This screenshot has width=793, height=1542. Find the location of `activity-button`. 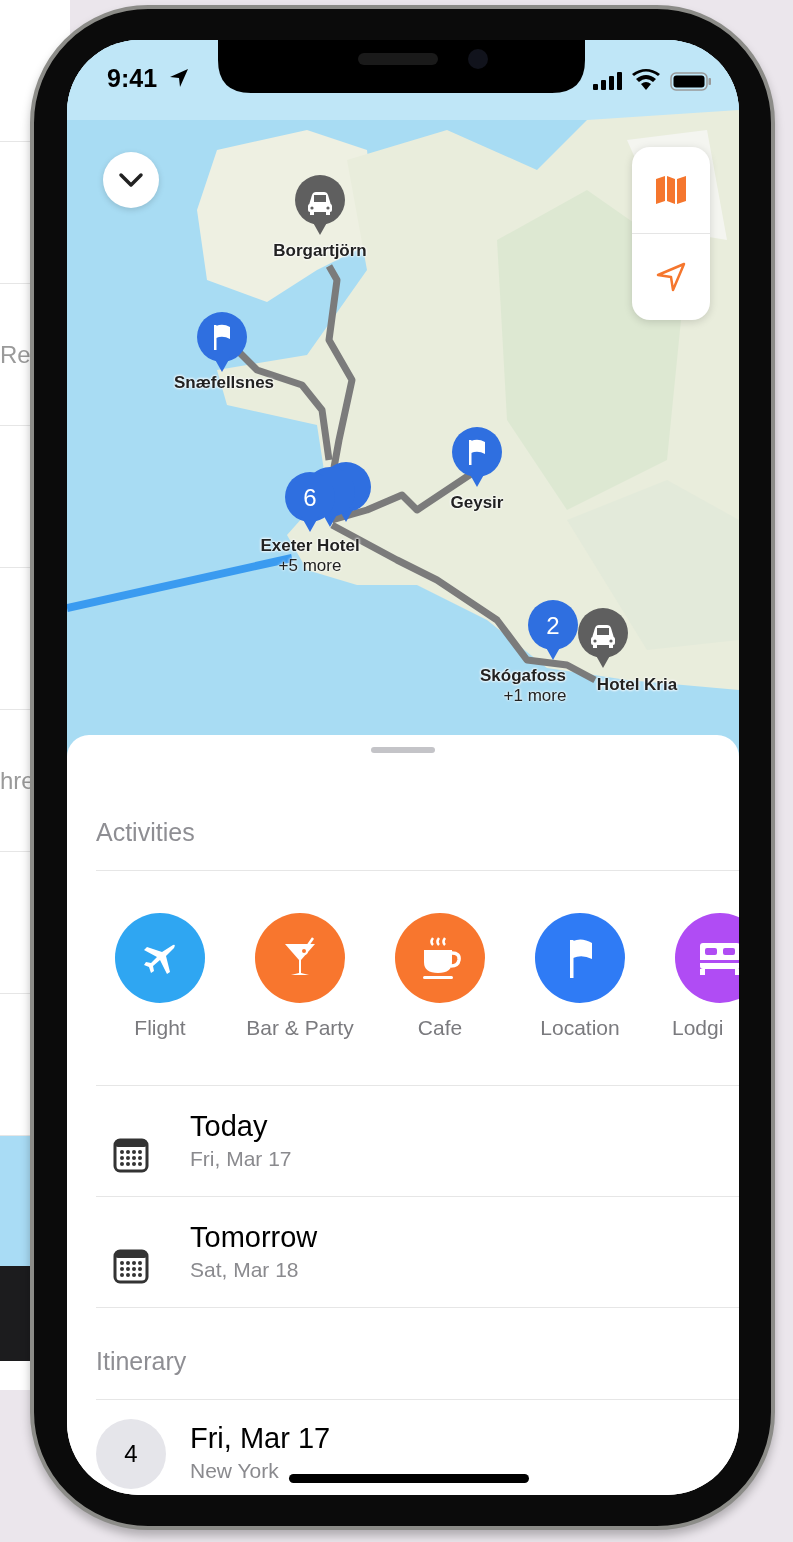

activity-button is located at coordinates (707, 958).